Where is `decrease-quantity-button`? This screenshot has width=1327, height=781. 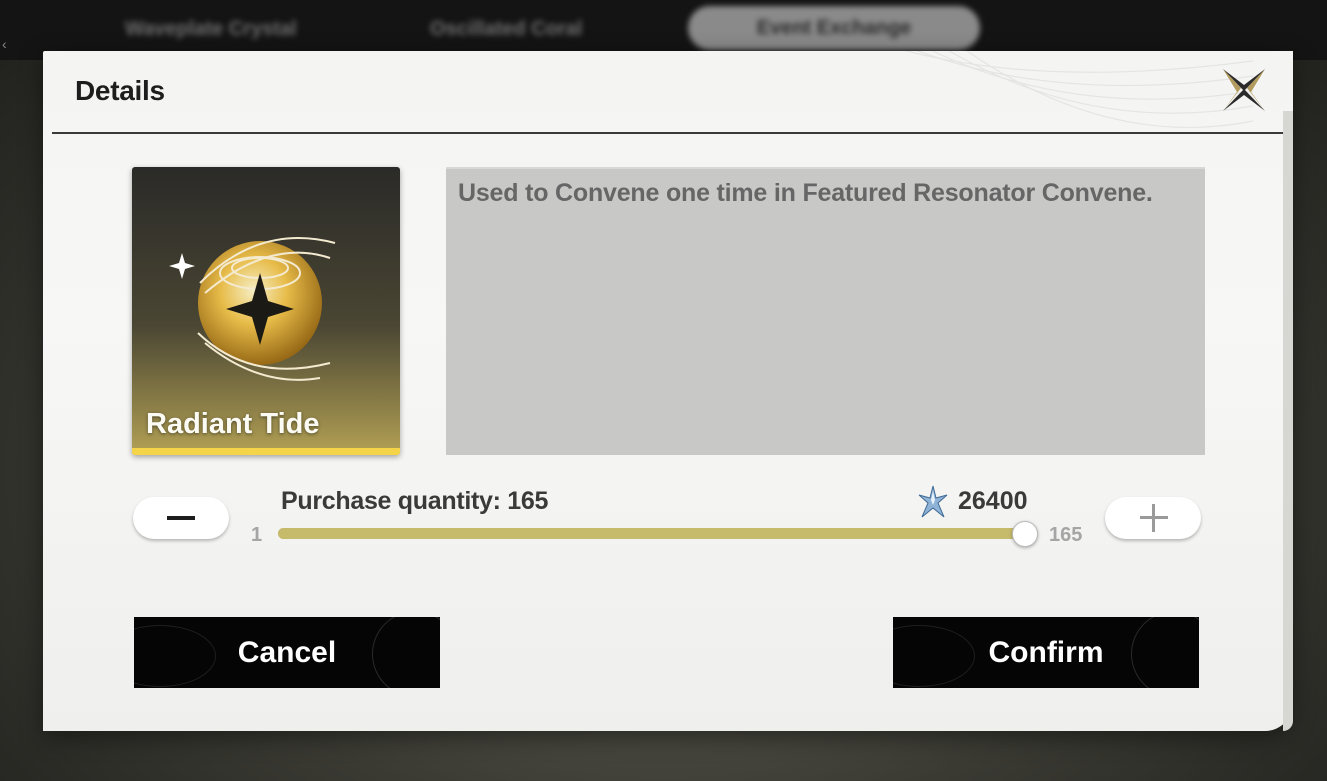 decrease-quantity-button is located at coordinates (181, 518).